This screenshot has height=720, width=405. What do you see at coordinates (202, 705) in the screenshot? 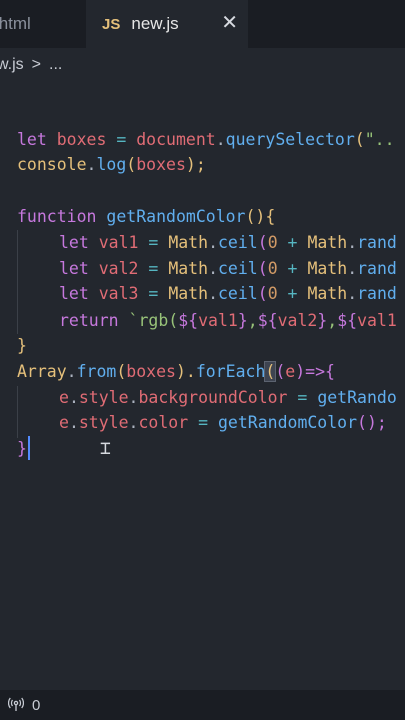
I see `status-bar: 0` at bounding box center [202, 705].